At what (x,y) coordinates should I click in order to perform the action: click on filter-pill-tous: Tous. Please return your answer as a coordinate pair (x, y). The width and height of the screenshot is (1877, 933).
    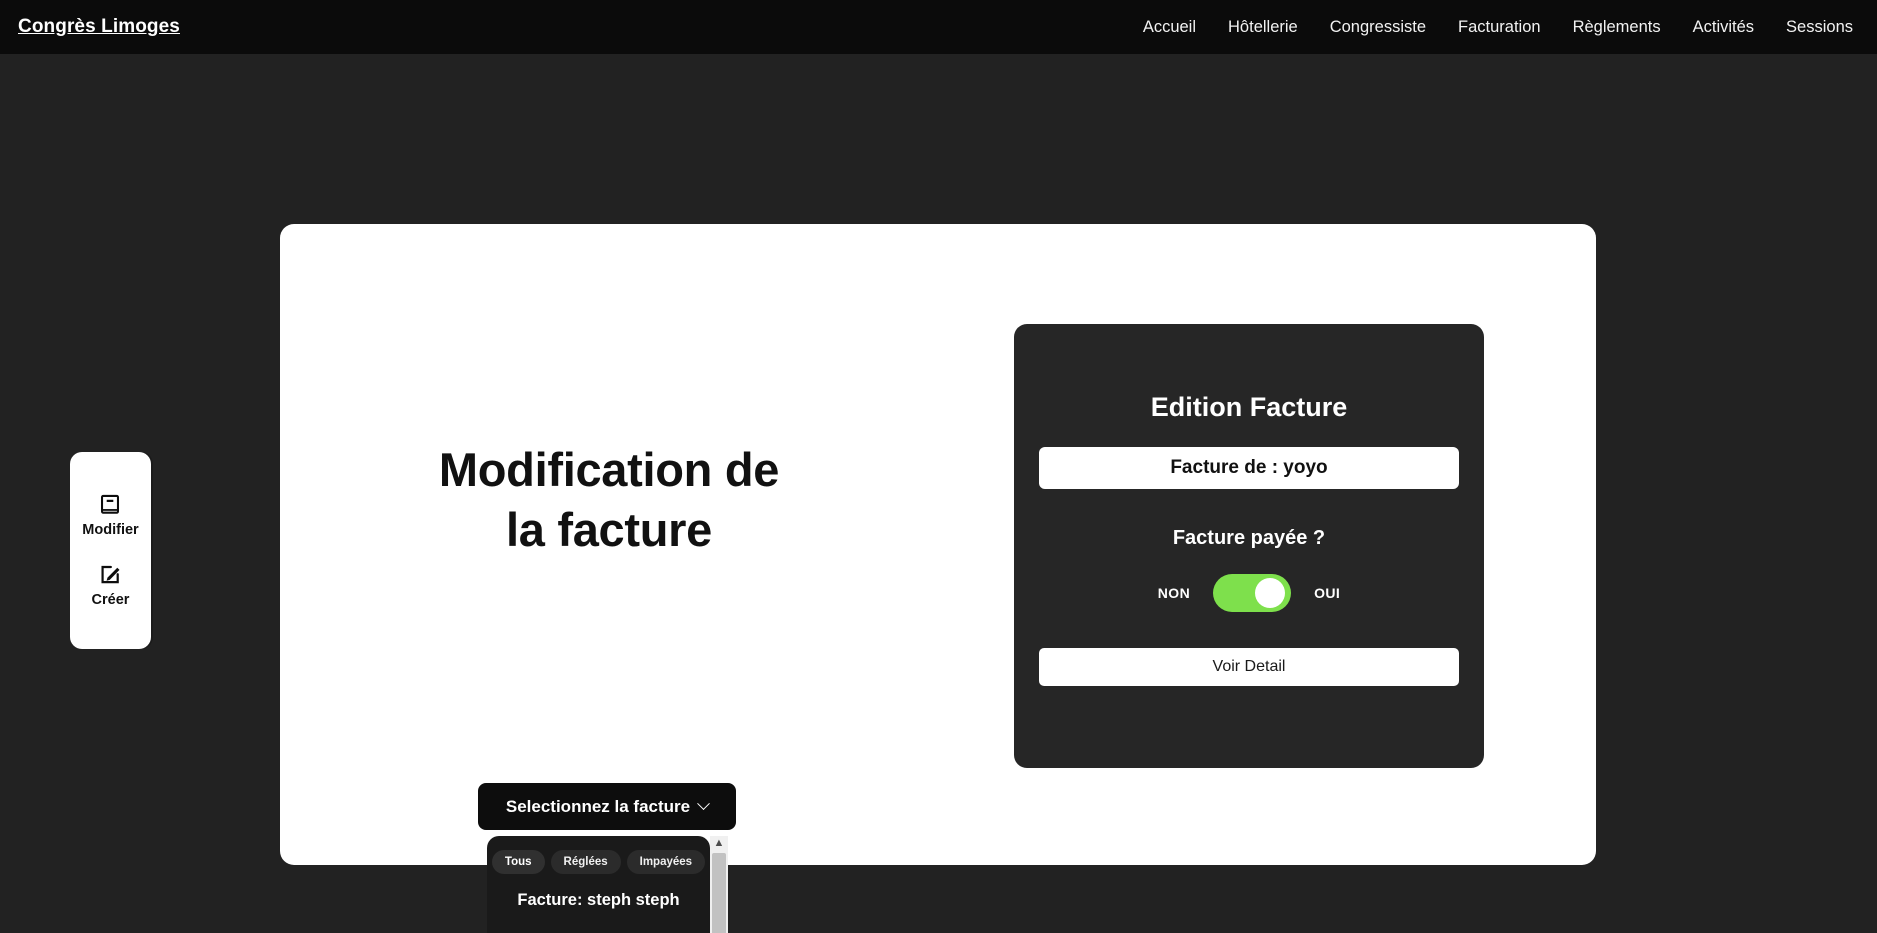
    Looking at the image, I should click on (518, 862).